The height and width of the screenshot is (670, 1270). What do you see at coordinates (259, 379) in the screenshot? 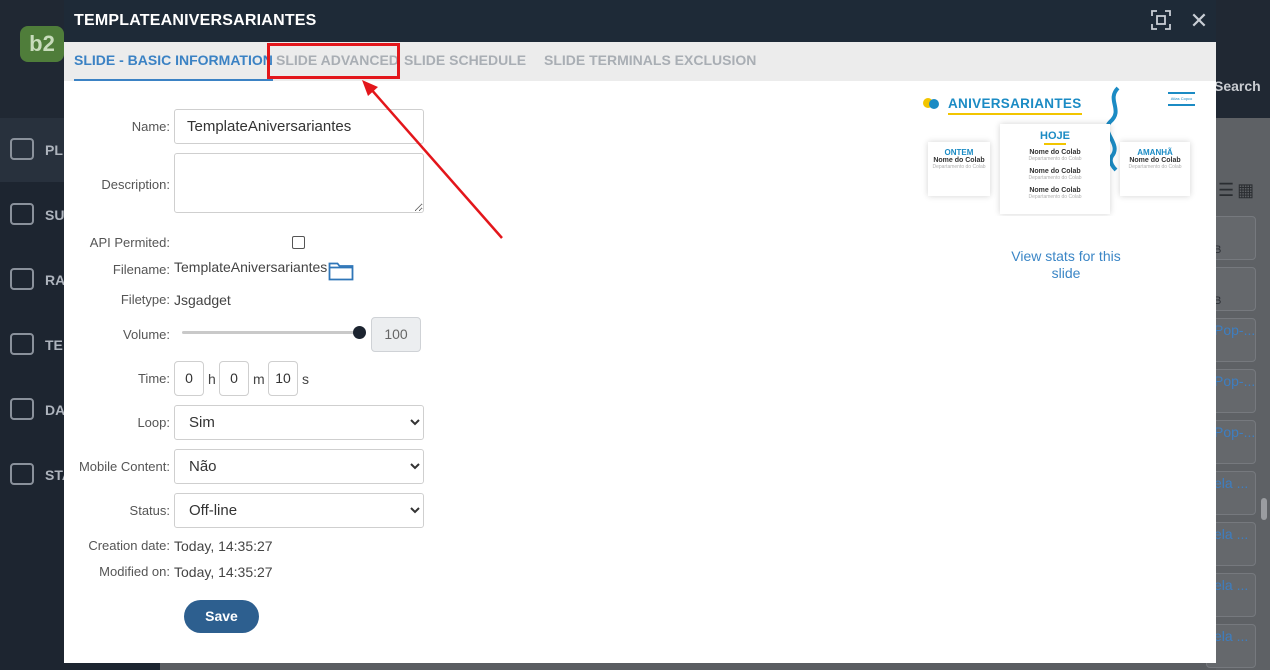
I see `time-minutes-unit: m` at bounding box center [259, 379].